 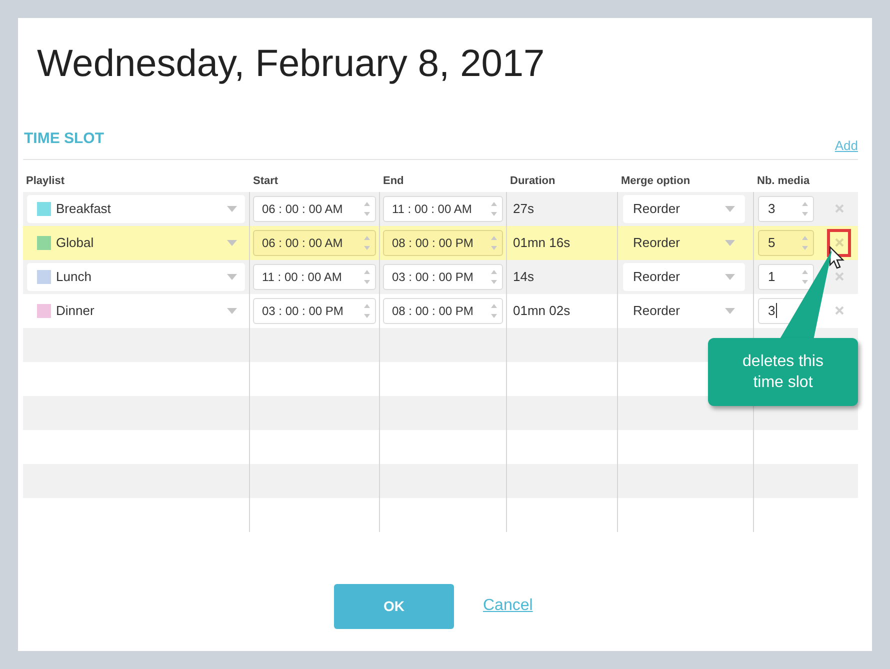 I want to click on time-slot-row: Dinner 03 : 00 : 00 PM 08 : 00 : 00 PM 01mn 02s Reorder 3, so click(x=440, y=311).